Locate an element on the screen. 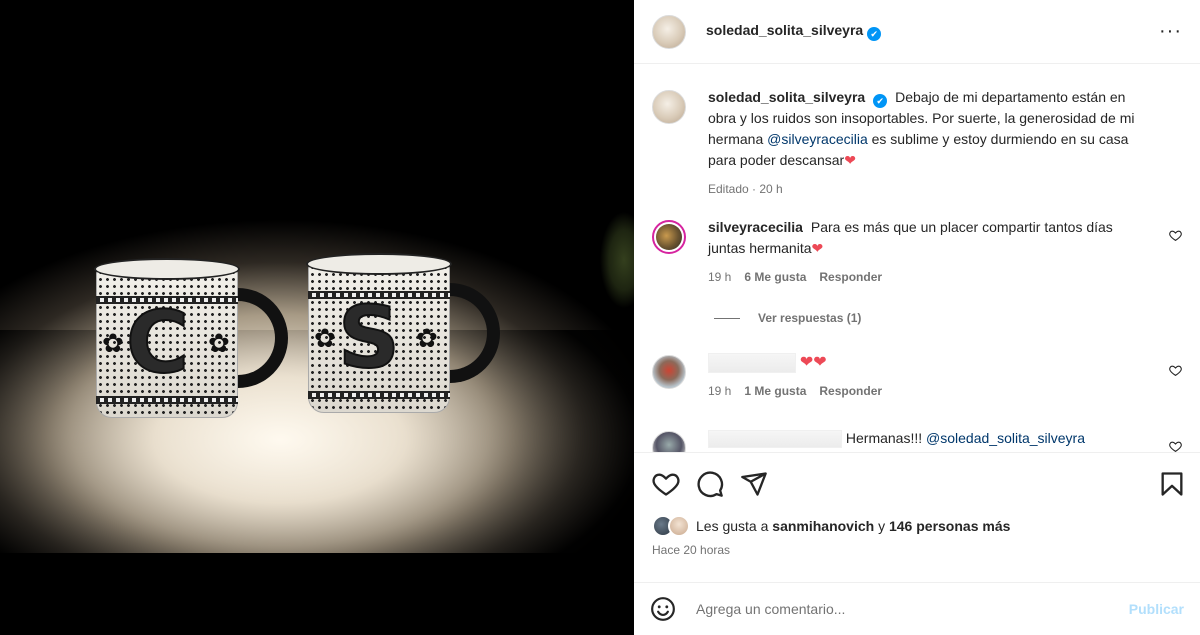 The image size is (1200, 635). caption-meta: Editado · 20 h is located at coordinates (745, 189).